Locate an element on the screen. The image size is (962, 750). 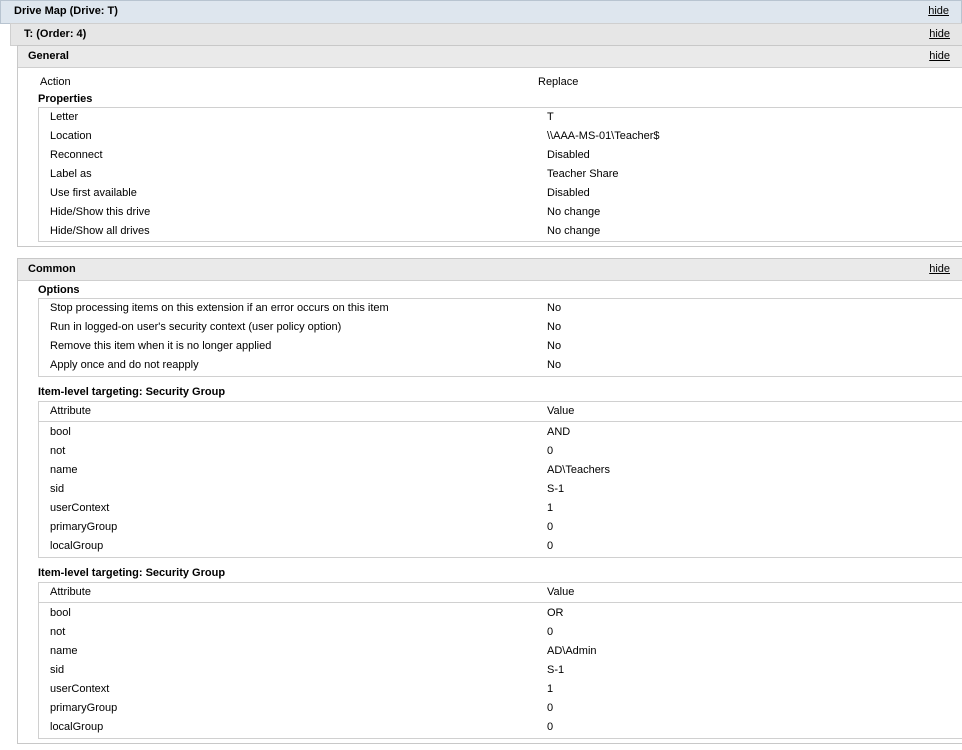
table-row: Hide/Show all drives No change is located at coordinates (500, 231).